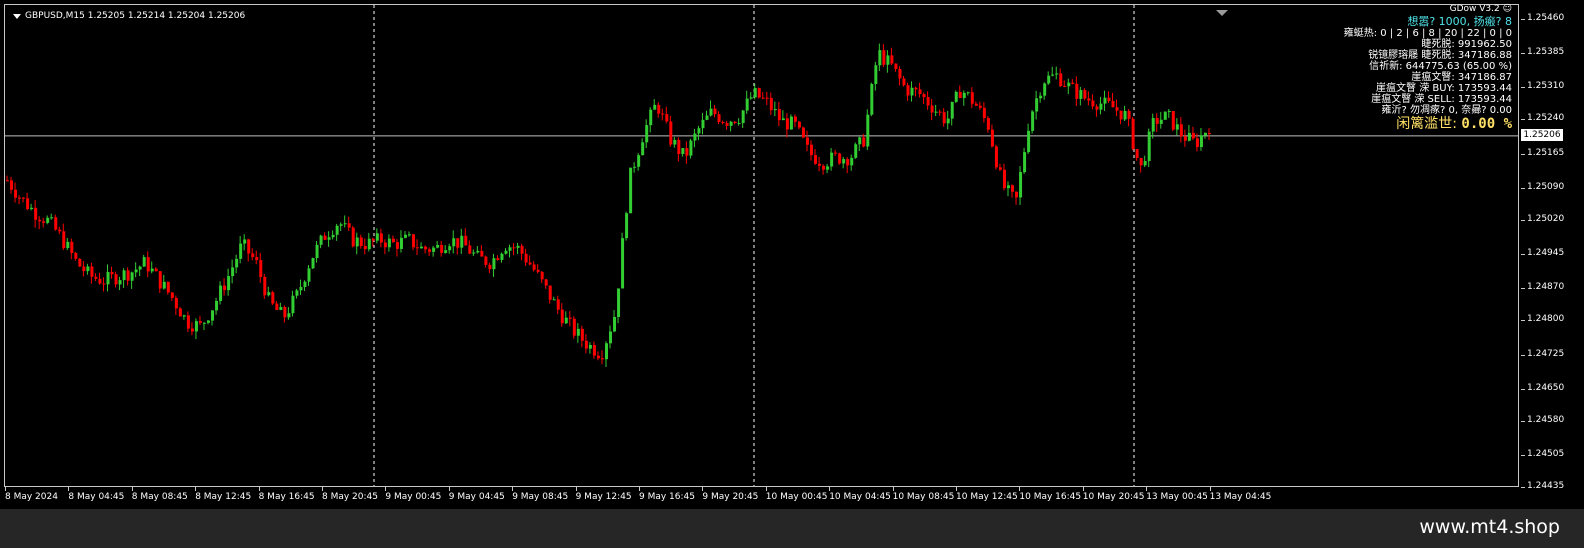 The width and height of the screenshot is (1584, 548). Describe the element at coordinates (860, 497) in the screenshot. I see `x-axis-label: 10 May 04:45` at that location.